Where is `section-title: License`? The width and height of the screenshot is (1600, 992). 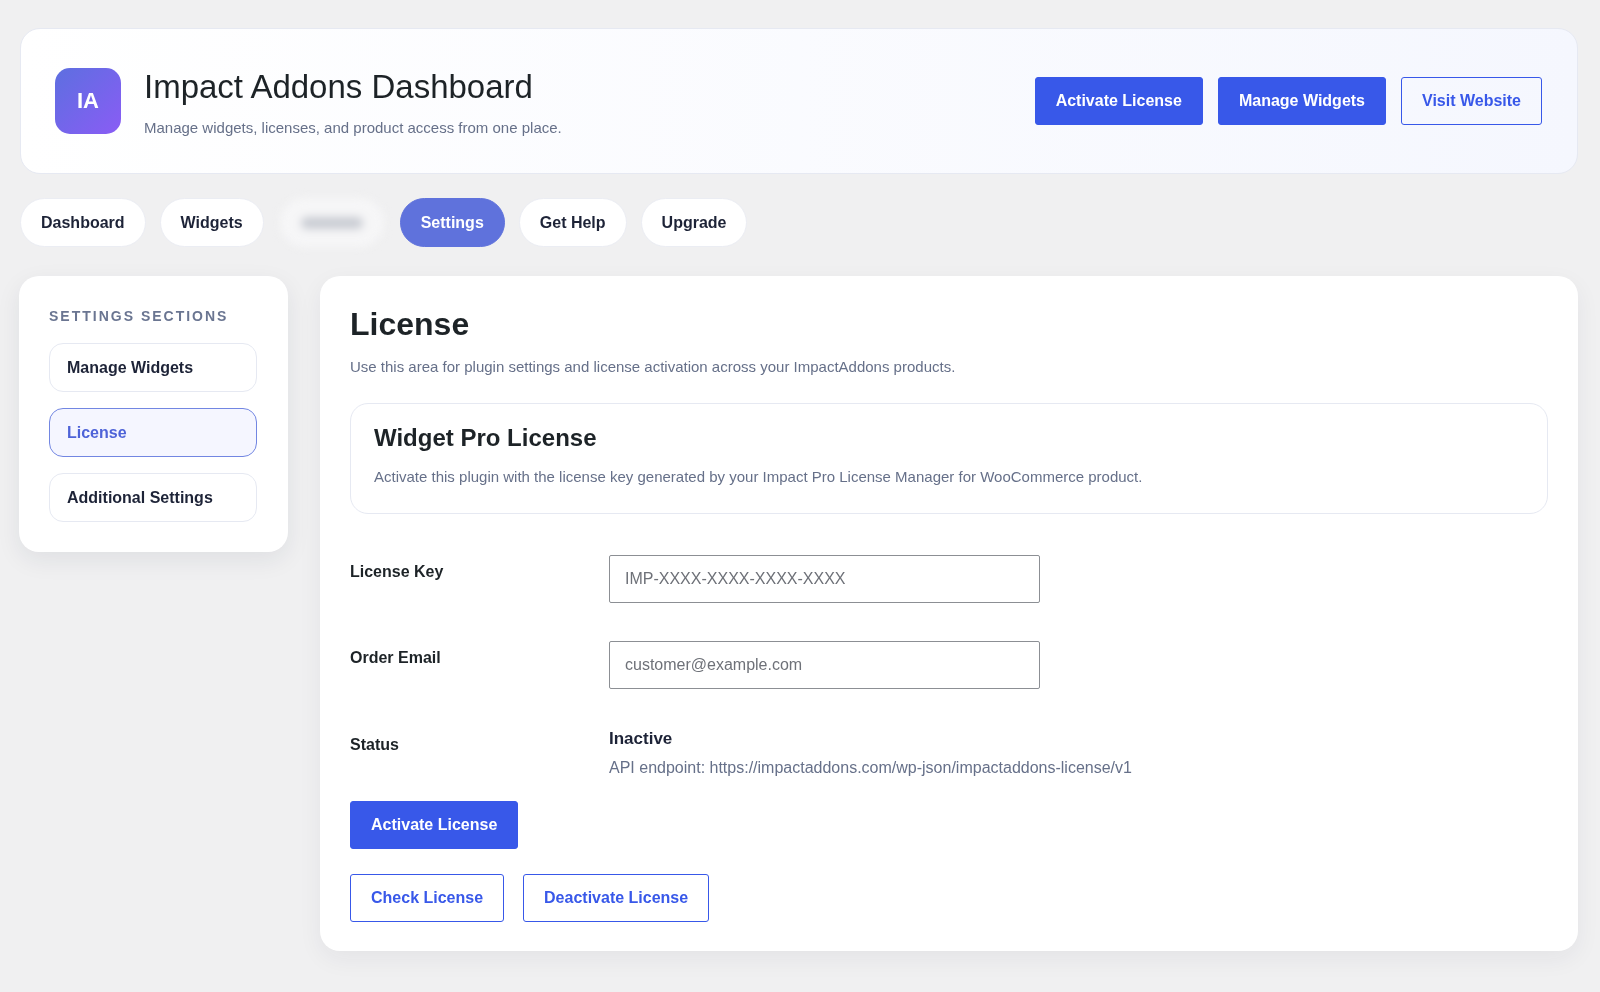 section-title: License is located at coordinates (410, 324).